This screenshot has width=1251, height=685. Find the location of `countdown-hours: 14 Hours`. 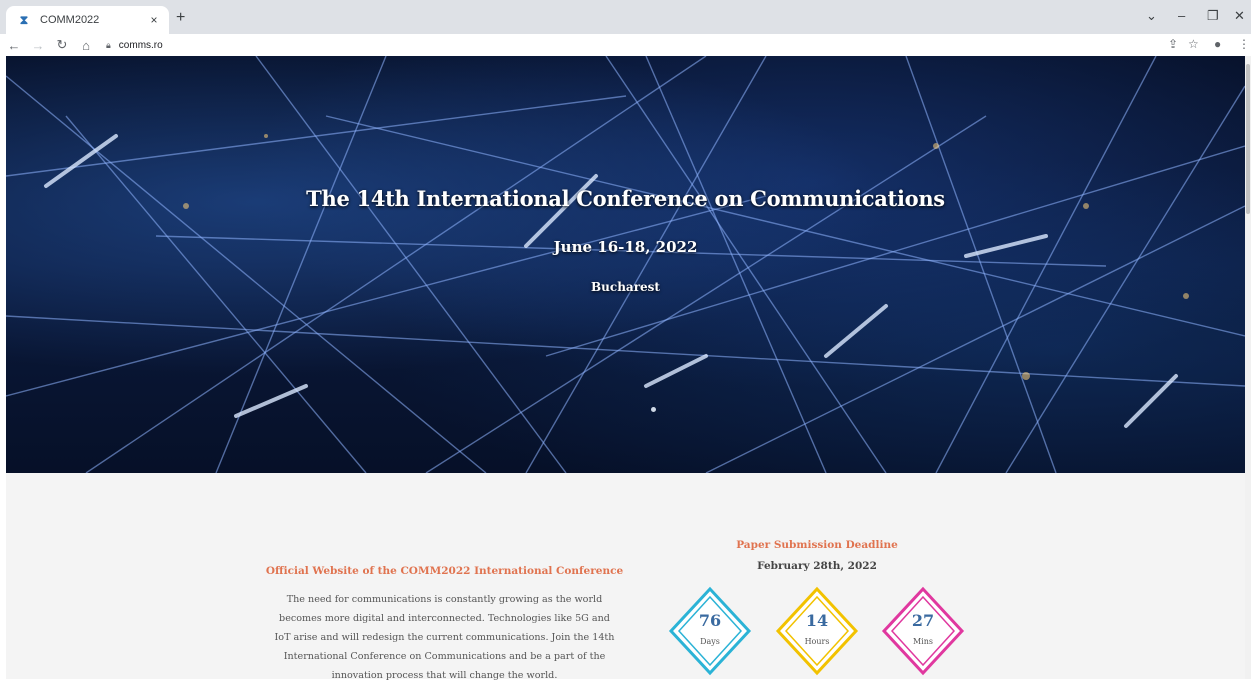

countdown-hours: 14 Hours is located at coordinates (817, 632).